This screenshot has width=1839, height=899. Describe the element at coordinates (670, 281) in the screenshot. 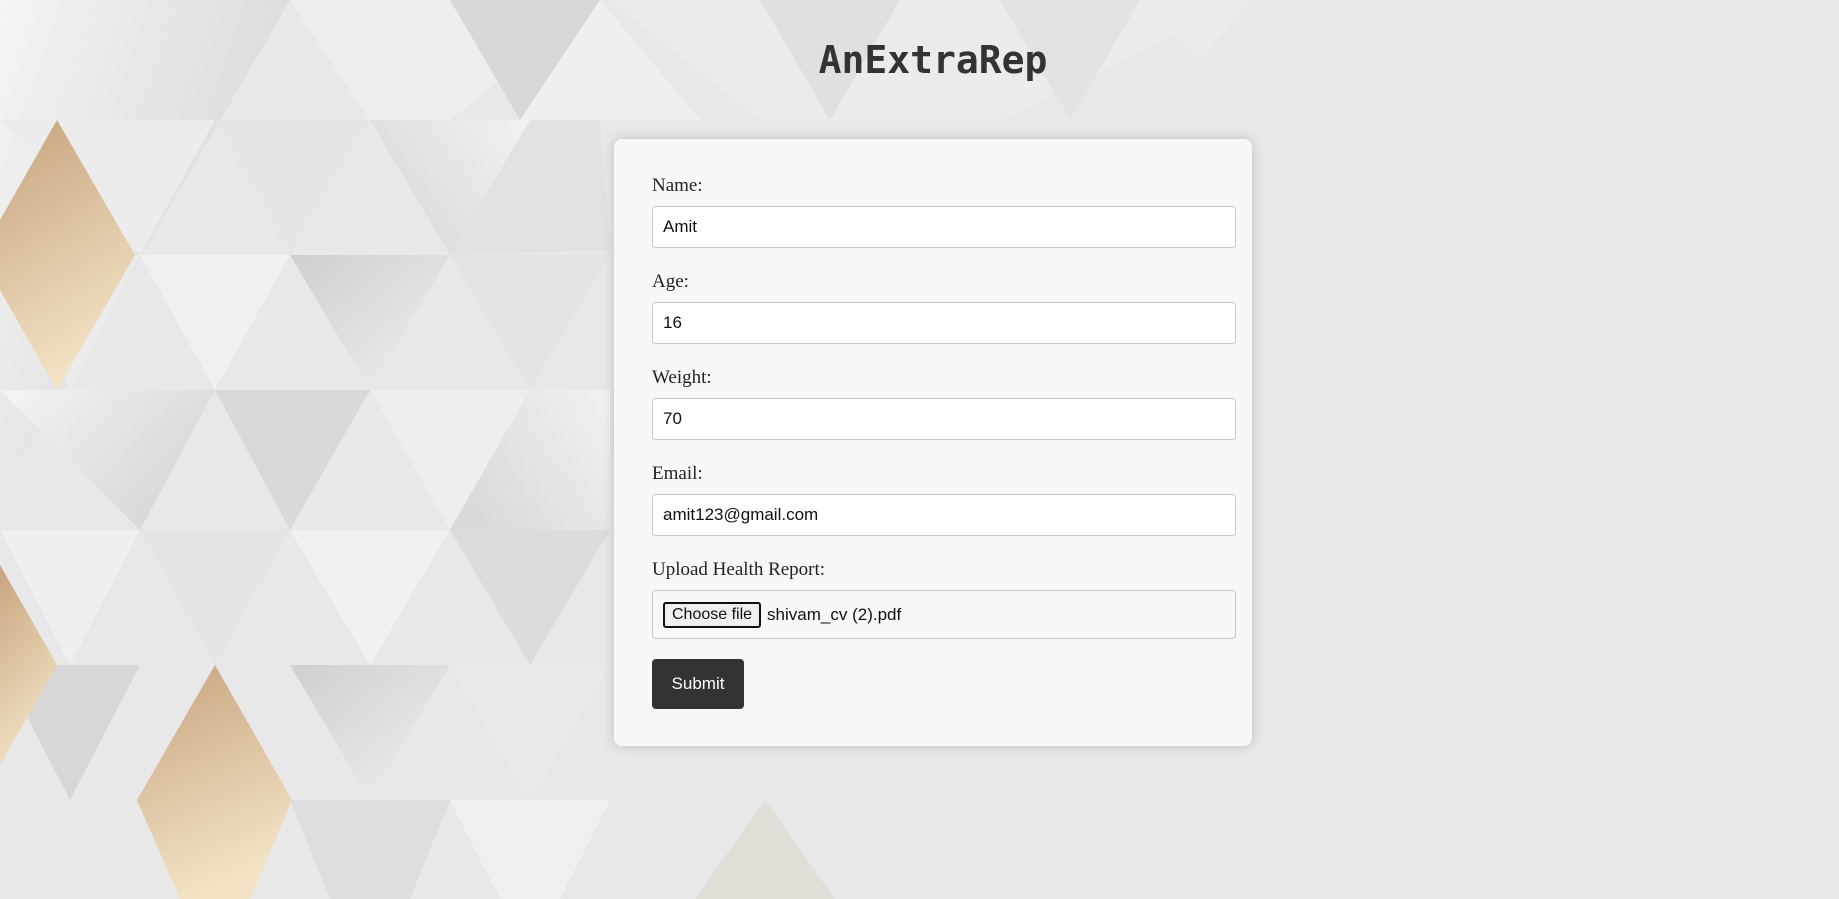

I see `age-label: Age:` at that location.